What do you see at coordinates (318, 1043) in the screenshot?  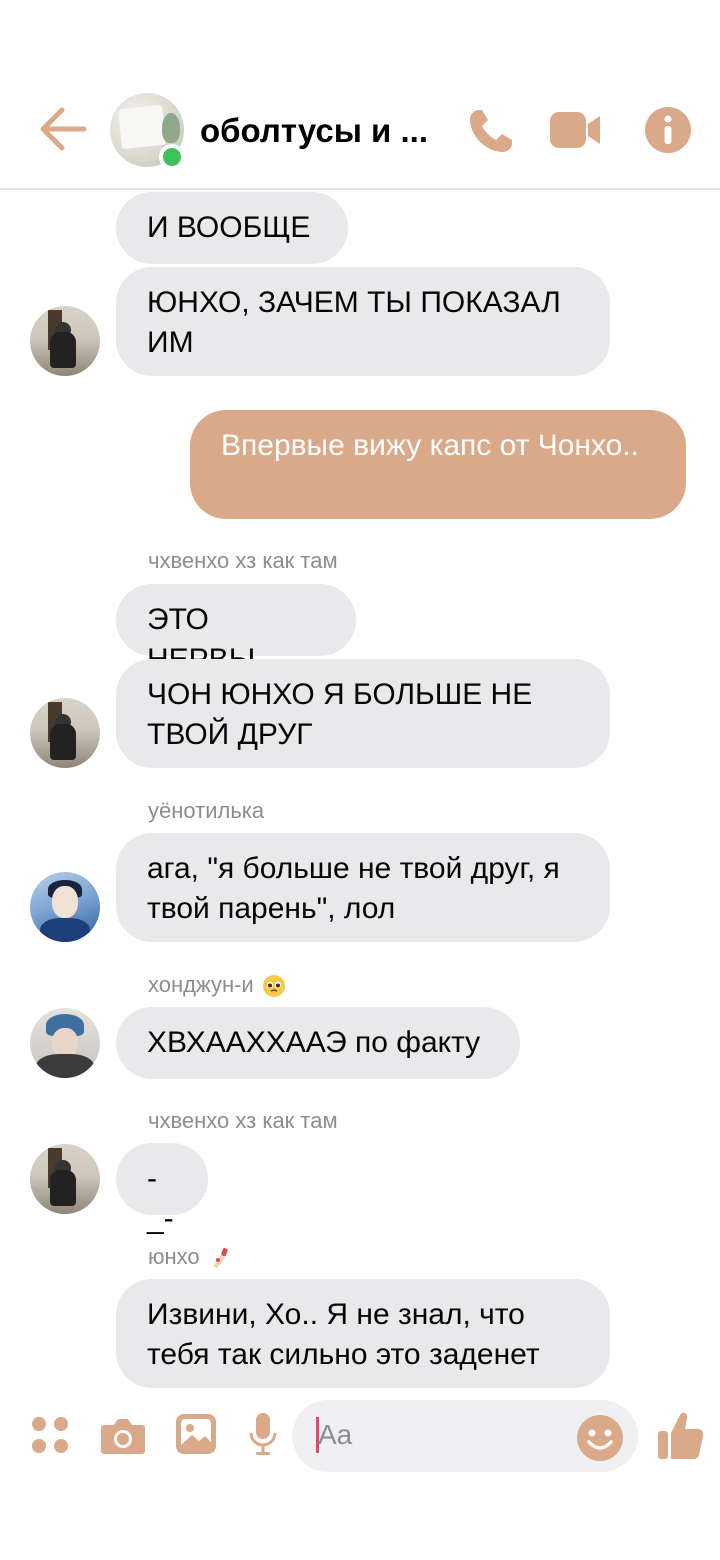 I see `message-bubble: ХВХААХХААЭ по факту` at bounding box center [318, 1043].